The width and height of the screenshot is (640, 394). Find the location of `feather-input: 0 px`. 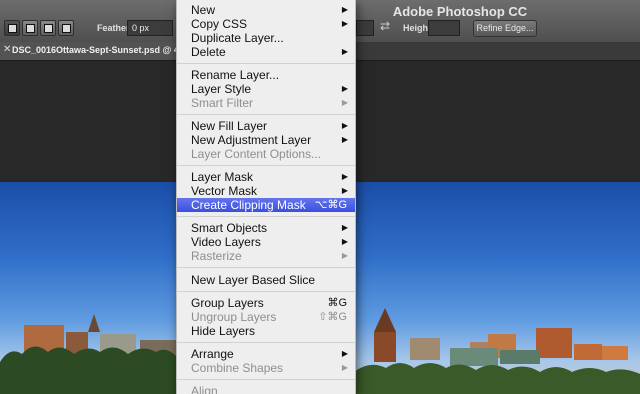

feather-input: 0 px is located at coordinates (150, 28).